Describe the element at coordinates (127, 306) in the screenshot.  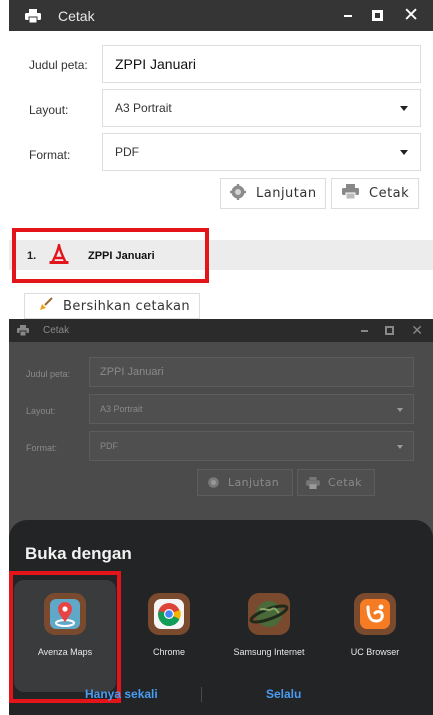
I see `clear-prints-label: Bersihkan cetakan` at that location.